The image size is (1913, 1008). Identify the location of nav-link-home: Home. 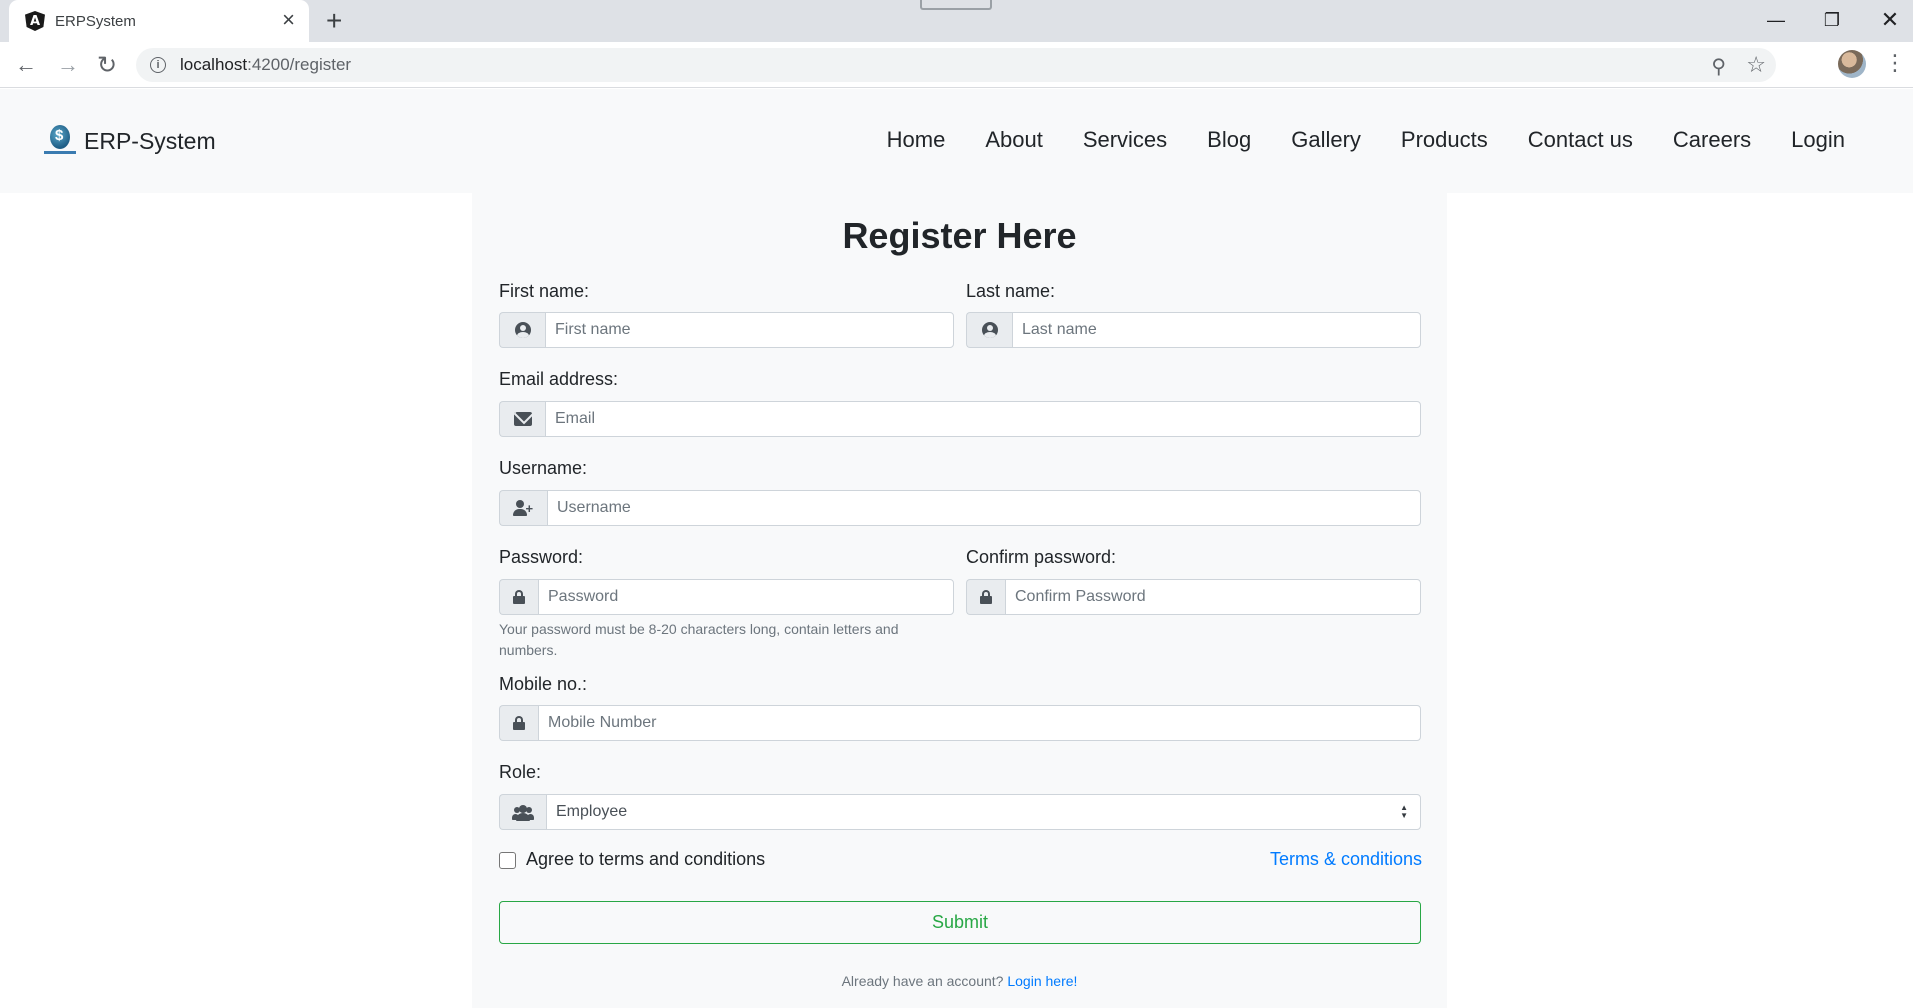
(916, 140).